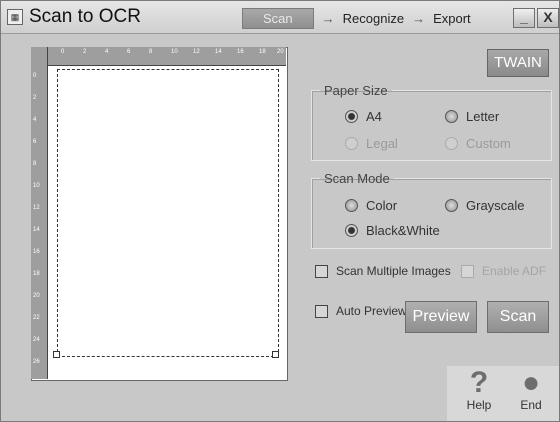 Image resolution: width=560 pixels, height=422 pixels. Describe the element at coordinates (503, 393) in the screenshot. I see `bottom-tools-panel: ? Help ● End` at that location.